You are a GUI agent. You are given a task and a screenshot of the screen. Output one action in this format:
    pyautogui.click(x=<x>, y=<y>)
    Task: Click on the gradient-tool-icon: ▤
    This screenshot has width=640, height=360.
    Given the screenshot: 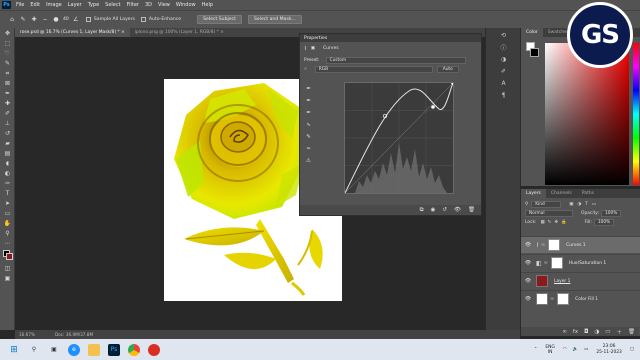 What is the action you would take?
    pyautogui.click(x=7, y=153)
    